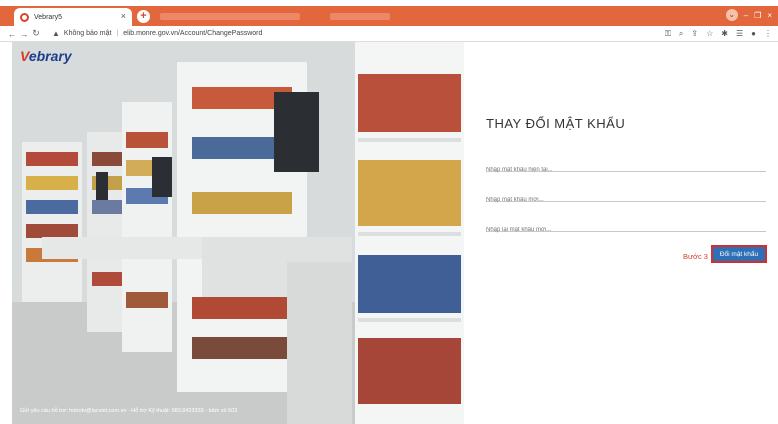 This screenshot has width=778, height=424. What do you see at coordinates (46, 56) in the screenshot?
I see `vebrary-logo: Vebrary` at bounding box center [46, 56].